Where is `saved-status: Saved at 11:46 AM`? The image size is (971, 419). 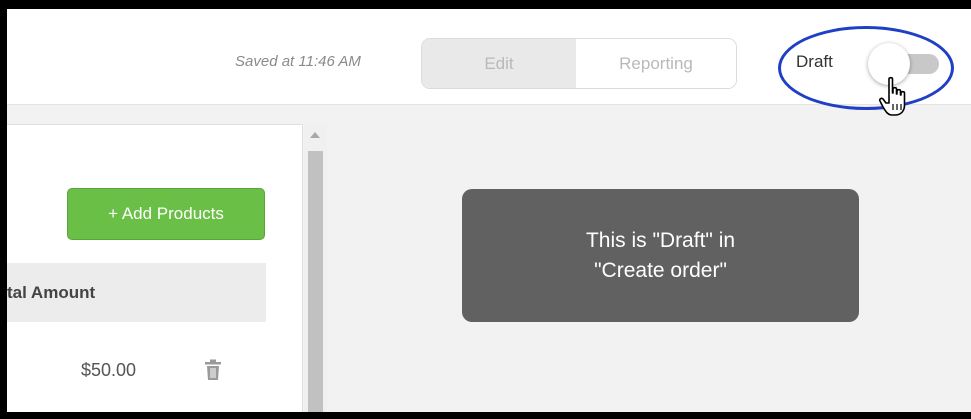 saved-status: Saved at 11:46 AM is located at coordinates (298, 61).